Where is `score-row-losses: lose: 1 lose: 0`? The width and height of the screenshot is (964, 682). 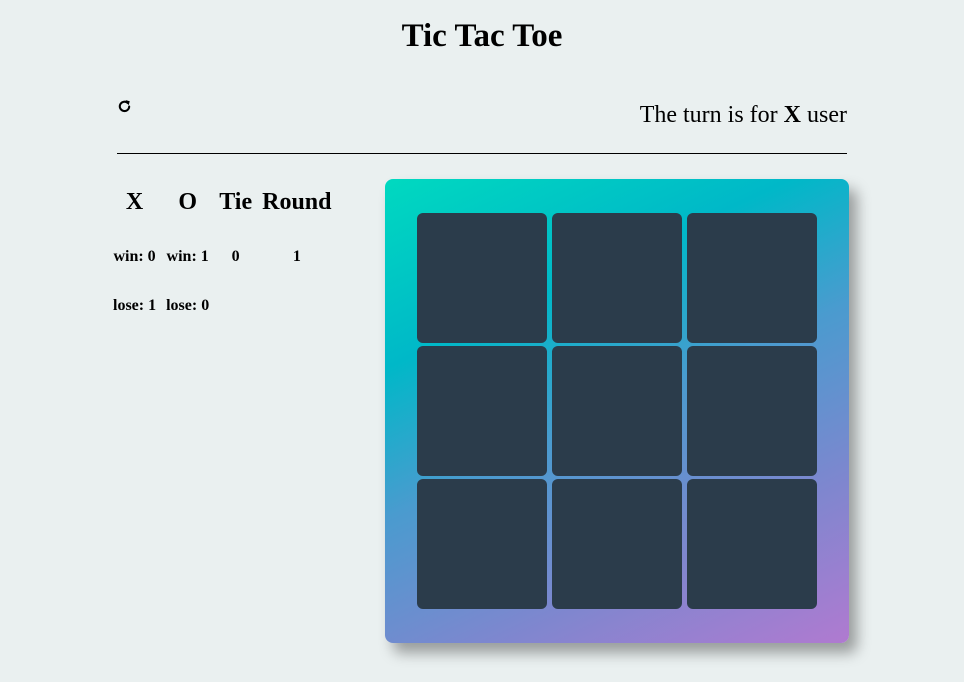
score-row-losses: lose: 1 lose: 0 is located at coordinates (222, 305).